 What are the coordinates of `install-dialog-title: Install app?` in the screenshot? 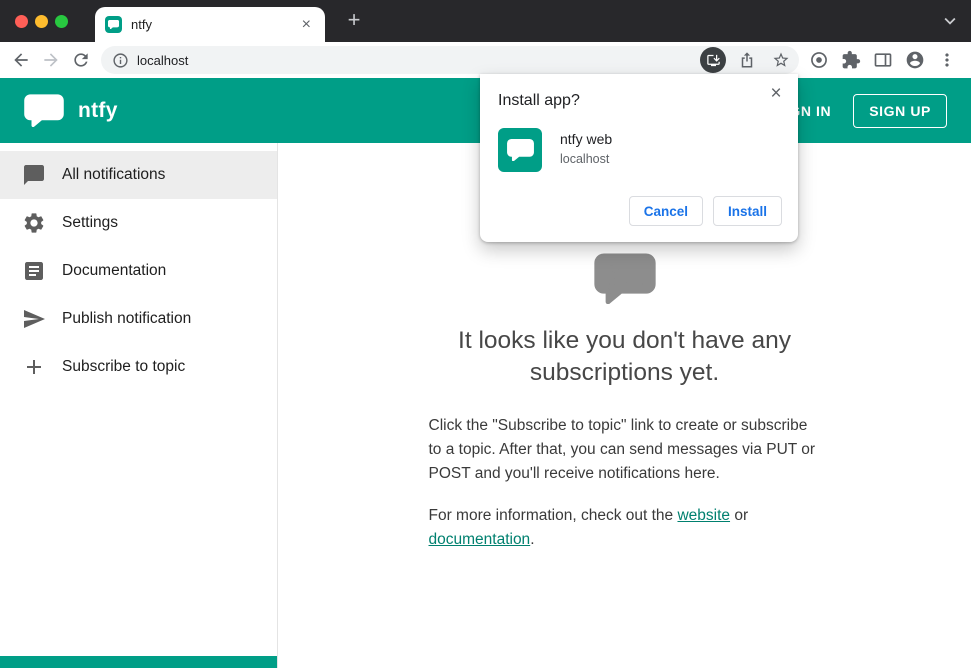 It's located at (539, 100).